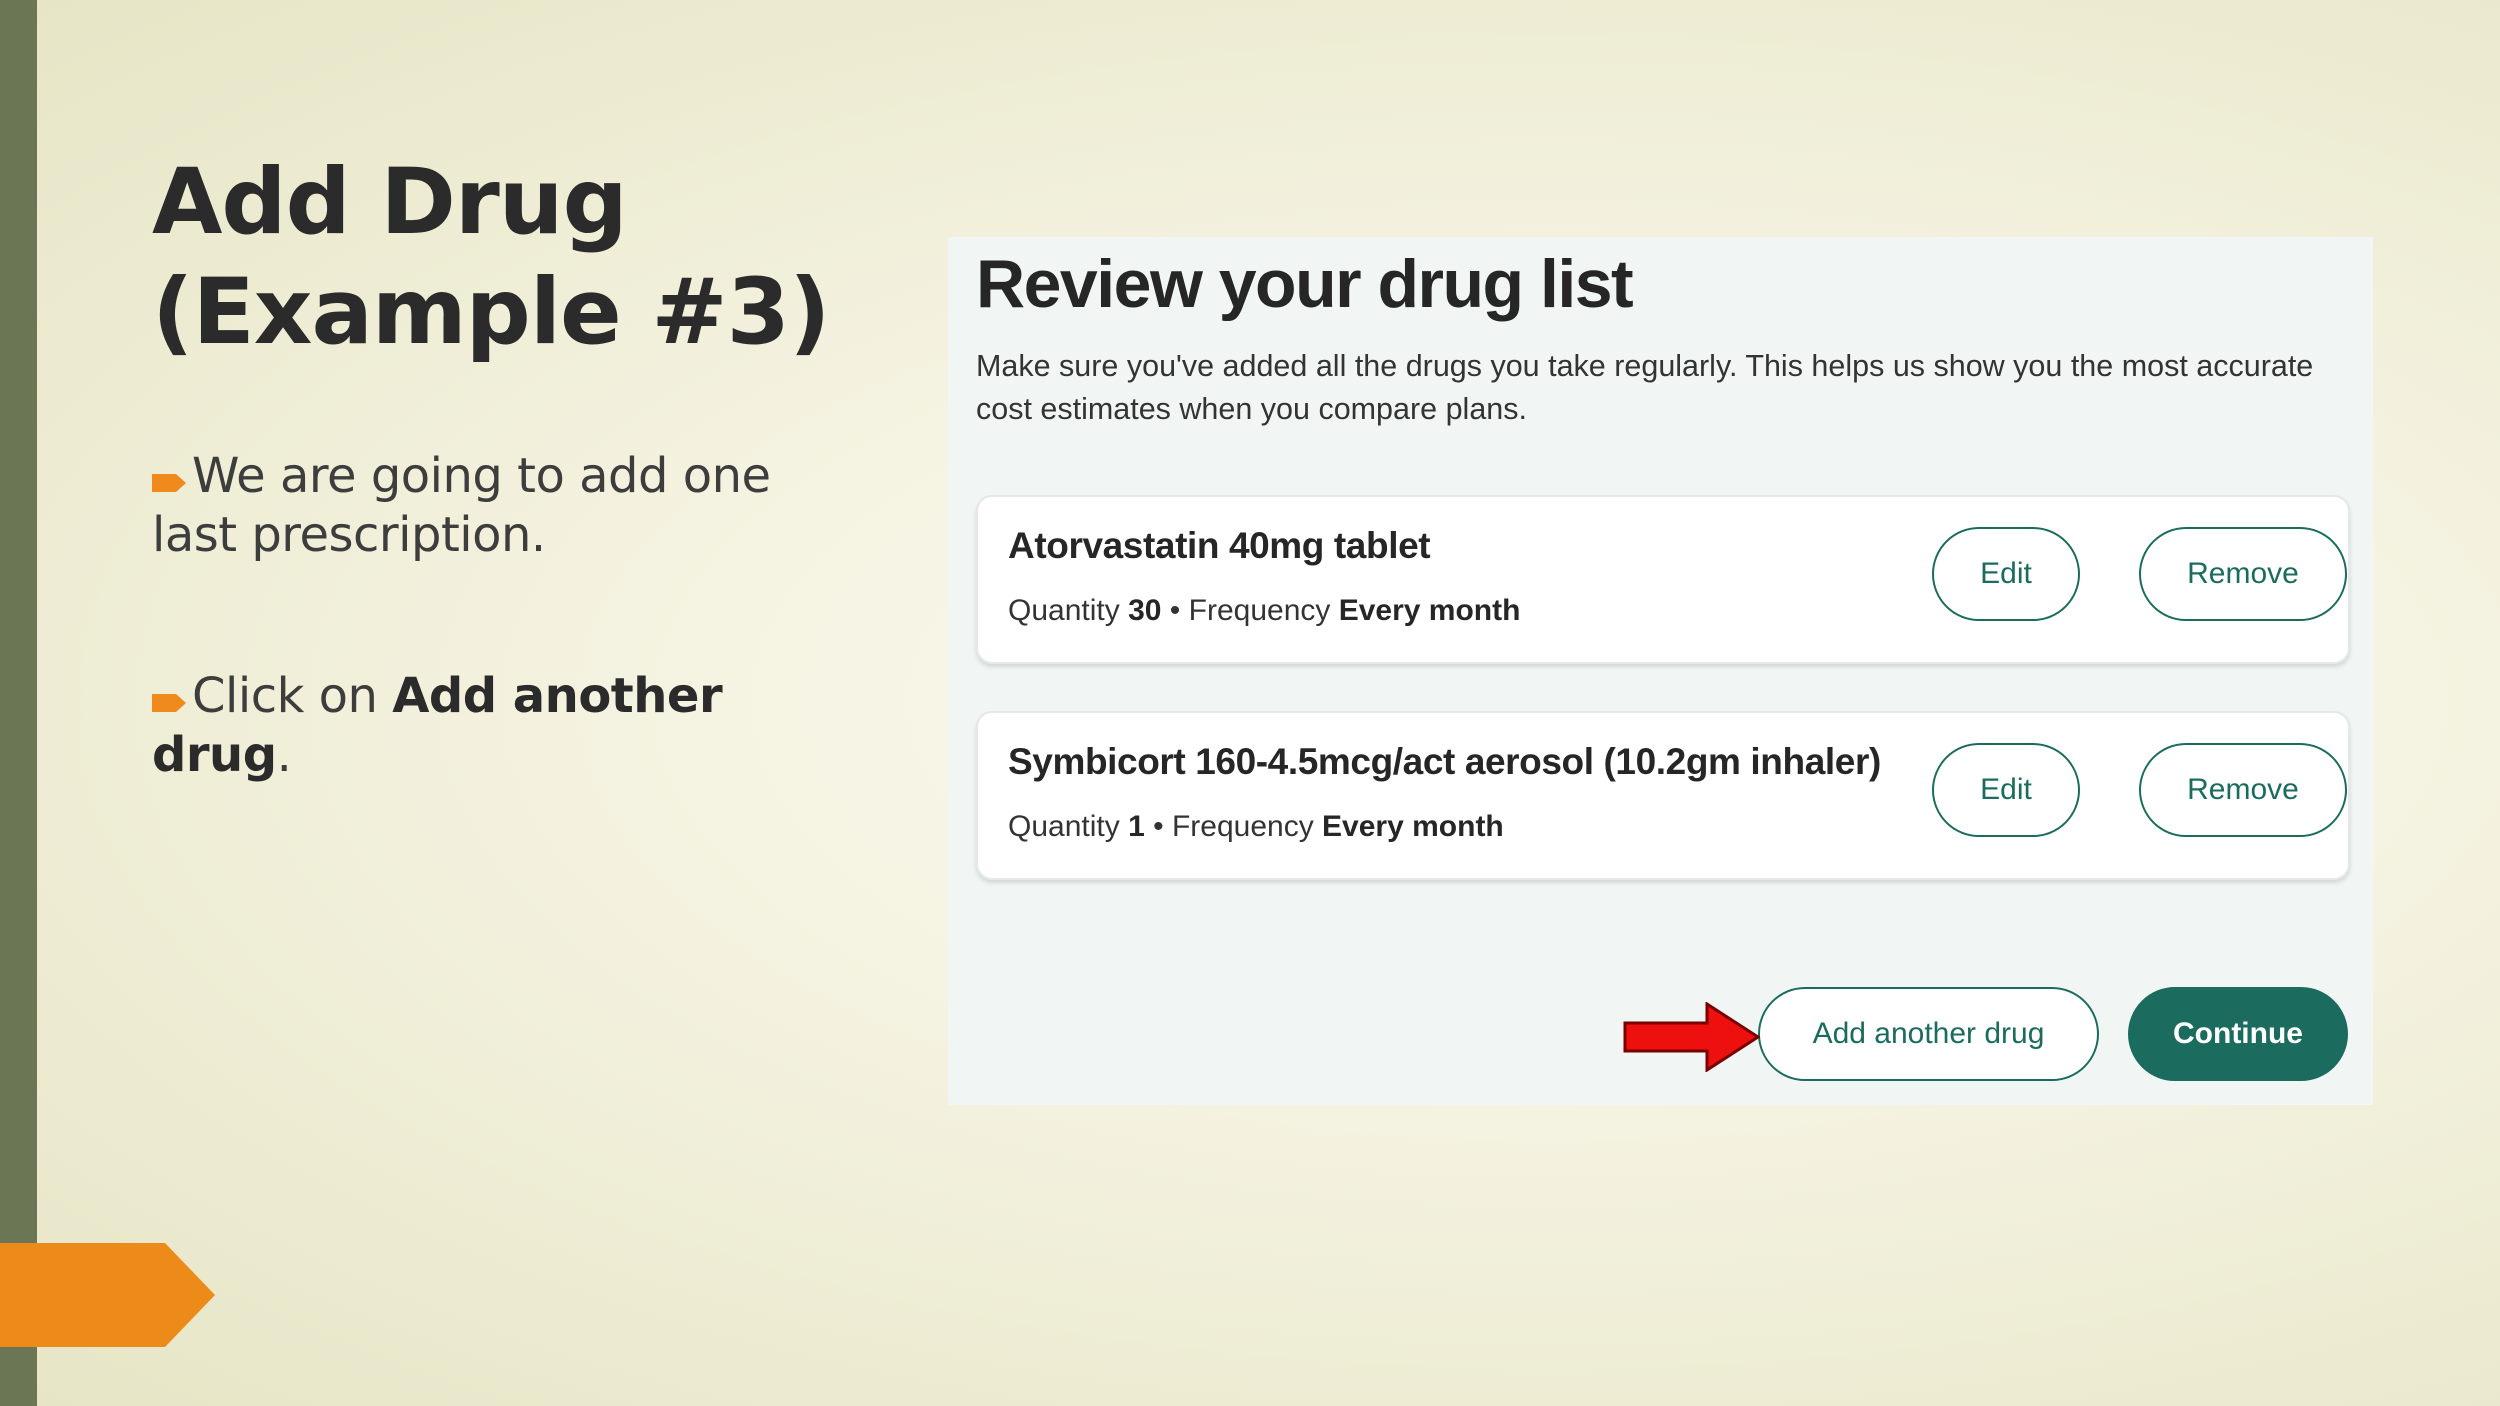 This screenshot has height=1406, width=2500. I want to click on red-arrow-icon, so click(1691, 1037).